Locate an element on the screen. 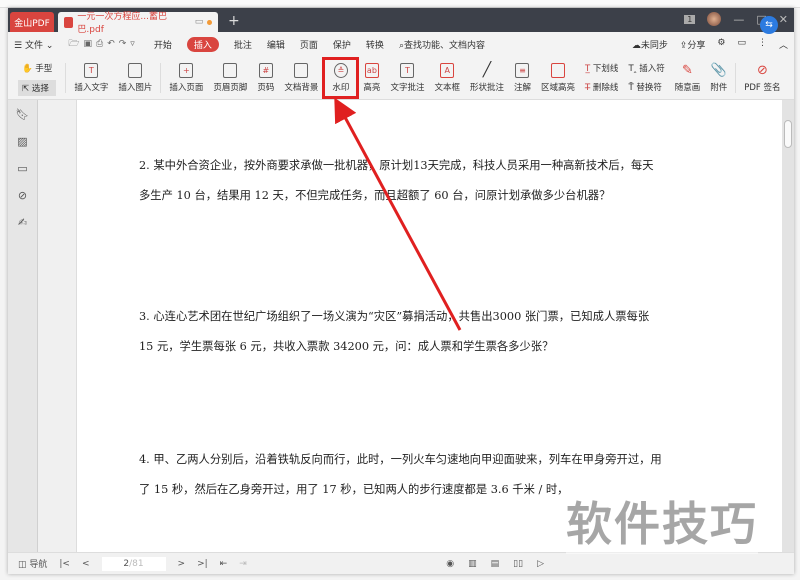 Image resolution: width=800 pixels, height=580 pixels. more-icon: ⋮ is located at coordinates (762, 44).